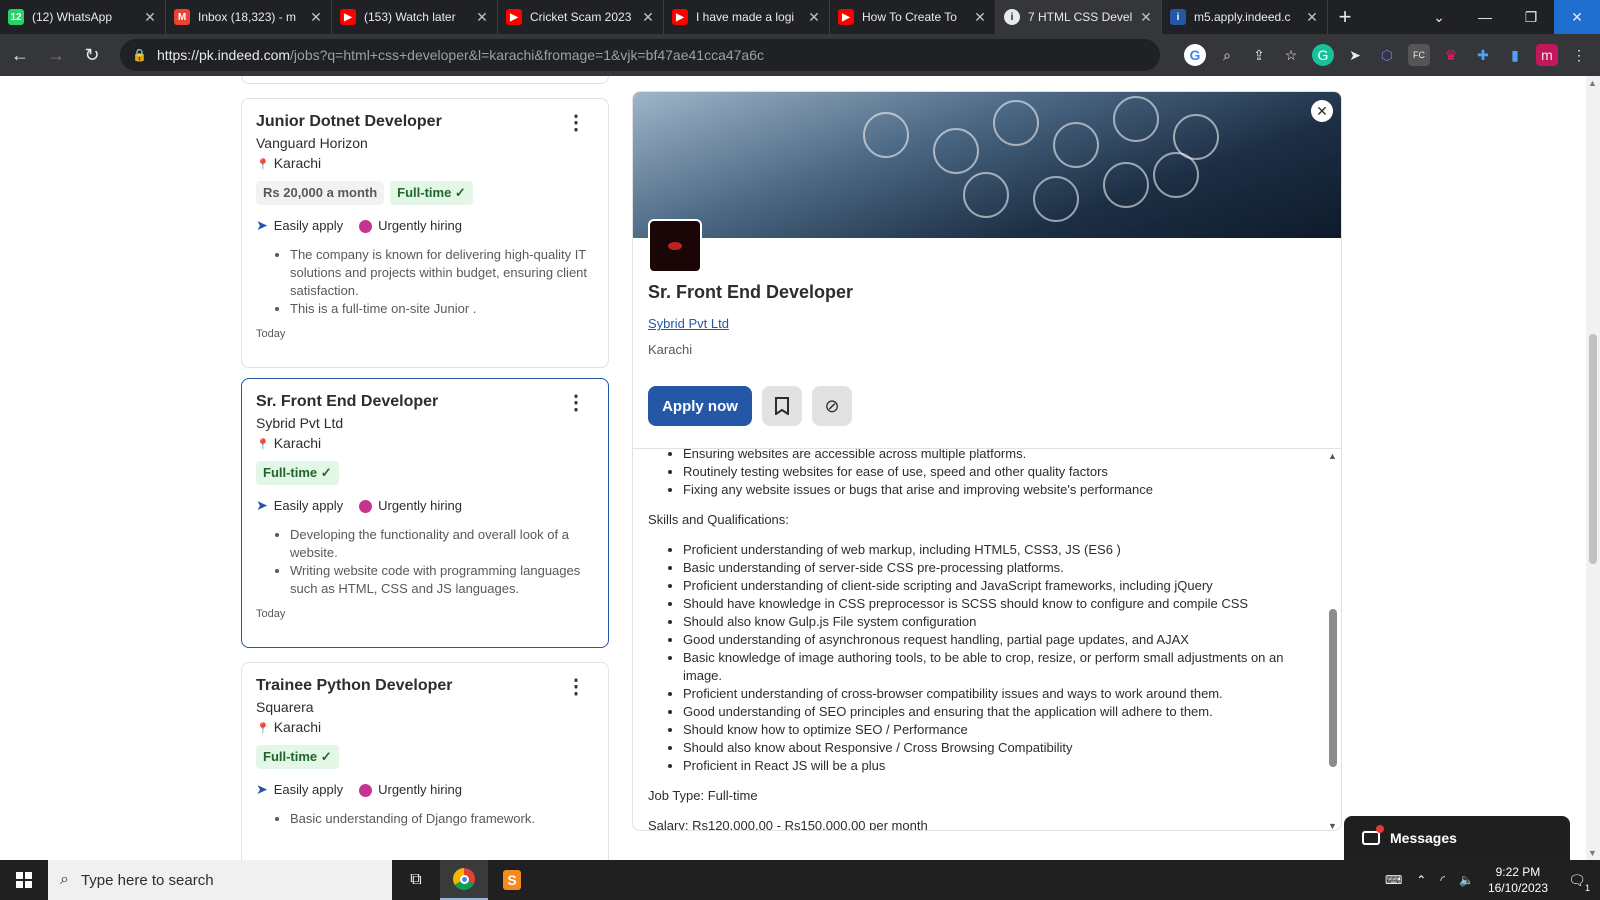 The height and width of the screenshot is (900, 1600). Describe the element at coordinates (1592, 853) in the screenshot. I see `page-scroll-down-icon: ▼` at that location.